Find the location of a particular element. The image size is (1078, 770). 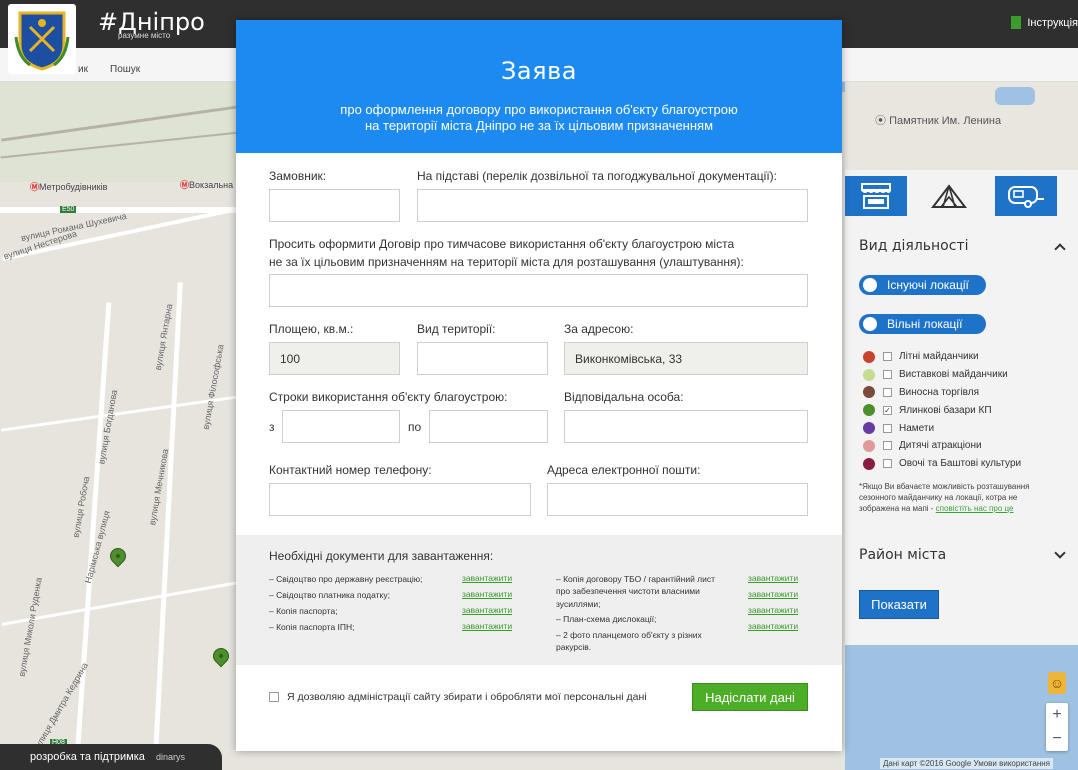

submit-button: Надіслати дані is located at coordinates (750, 697).